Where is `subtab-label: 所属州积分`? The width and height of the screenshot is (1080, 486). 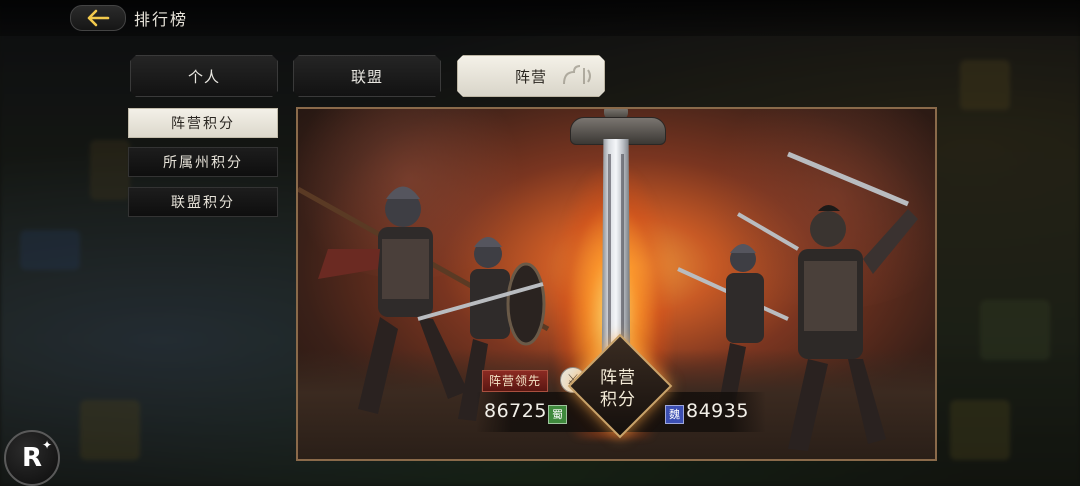 subtab-label: 所属州积分 is located at coordinates (203, 163).